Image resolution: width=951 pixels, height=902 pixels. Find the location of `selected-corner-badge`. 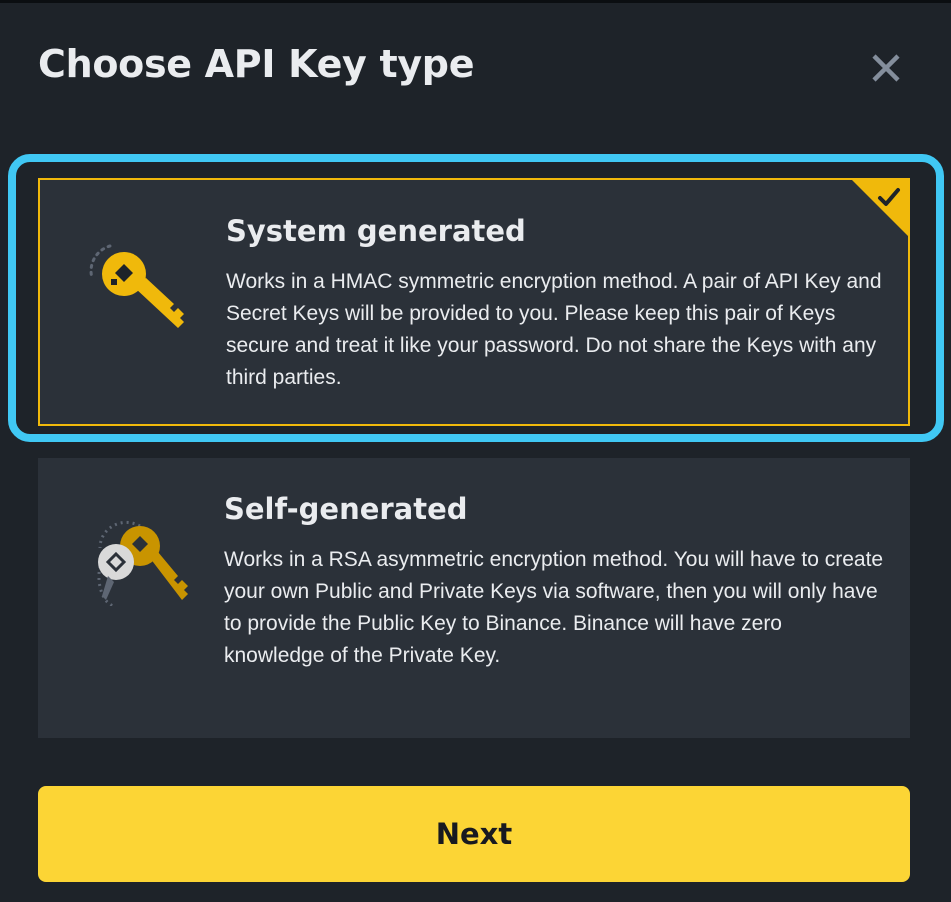

selected-corner-badge is located at coordinates (880, 208).